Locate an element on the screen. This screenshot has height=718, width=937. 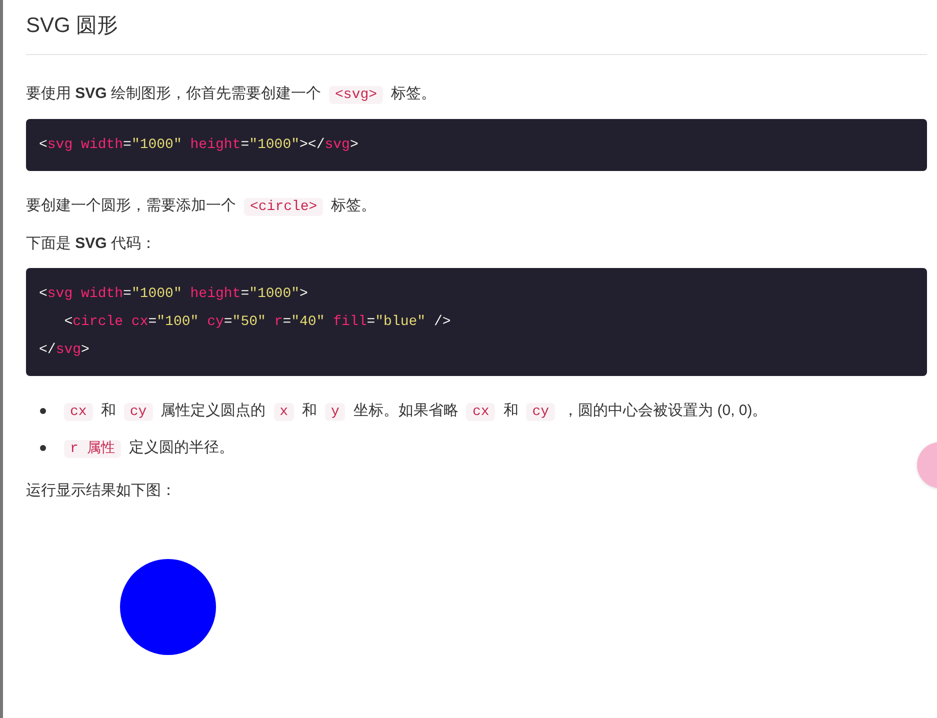
paragraph-text: 坐标。如果省略 is located at coordinates (405, 410).